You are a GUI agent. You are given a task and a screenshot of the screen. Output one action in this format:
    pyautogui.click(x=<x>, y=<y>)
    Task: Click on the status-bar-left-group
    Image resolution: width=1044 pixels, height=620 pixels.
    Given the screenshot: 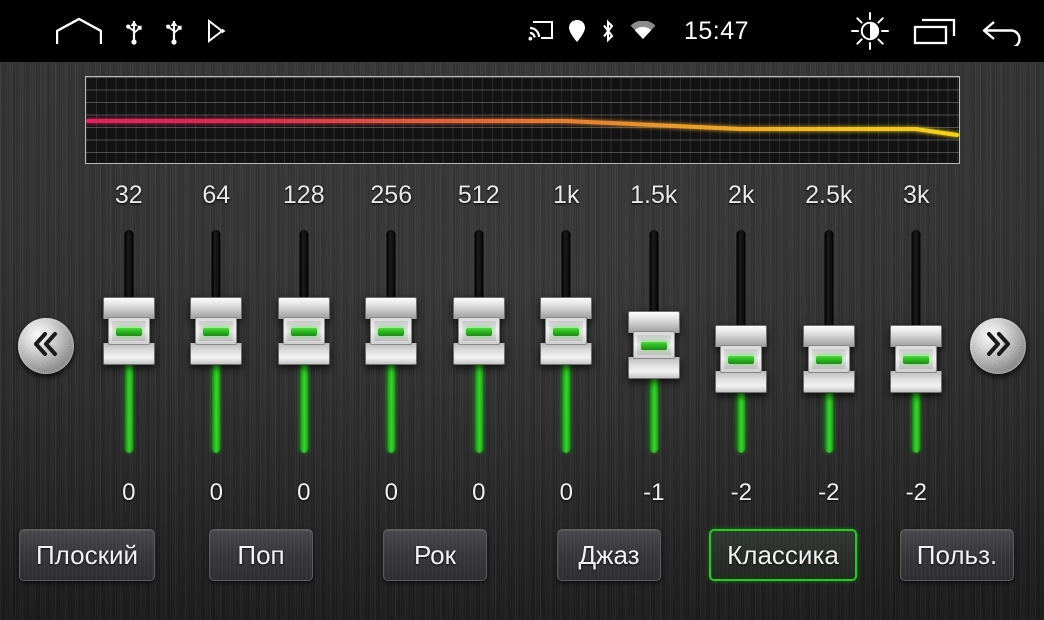 What is the action you would take?
    pyautogui.click(x=141, y=31)
    